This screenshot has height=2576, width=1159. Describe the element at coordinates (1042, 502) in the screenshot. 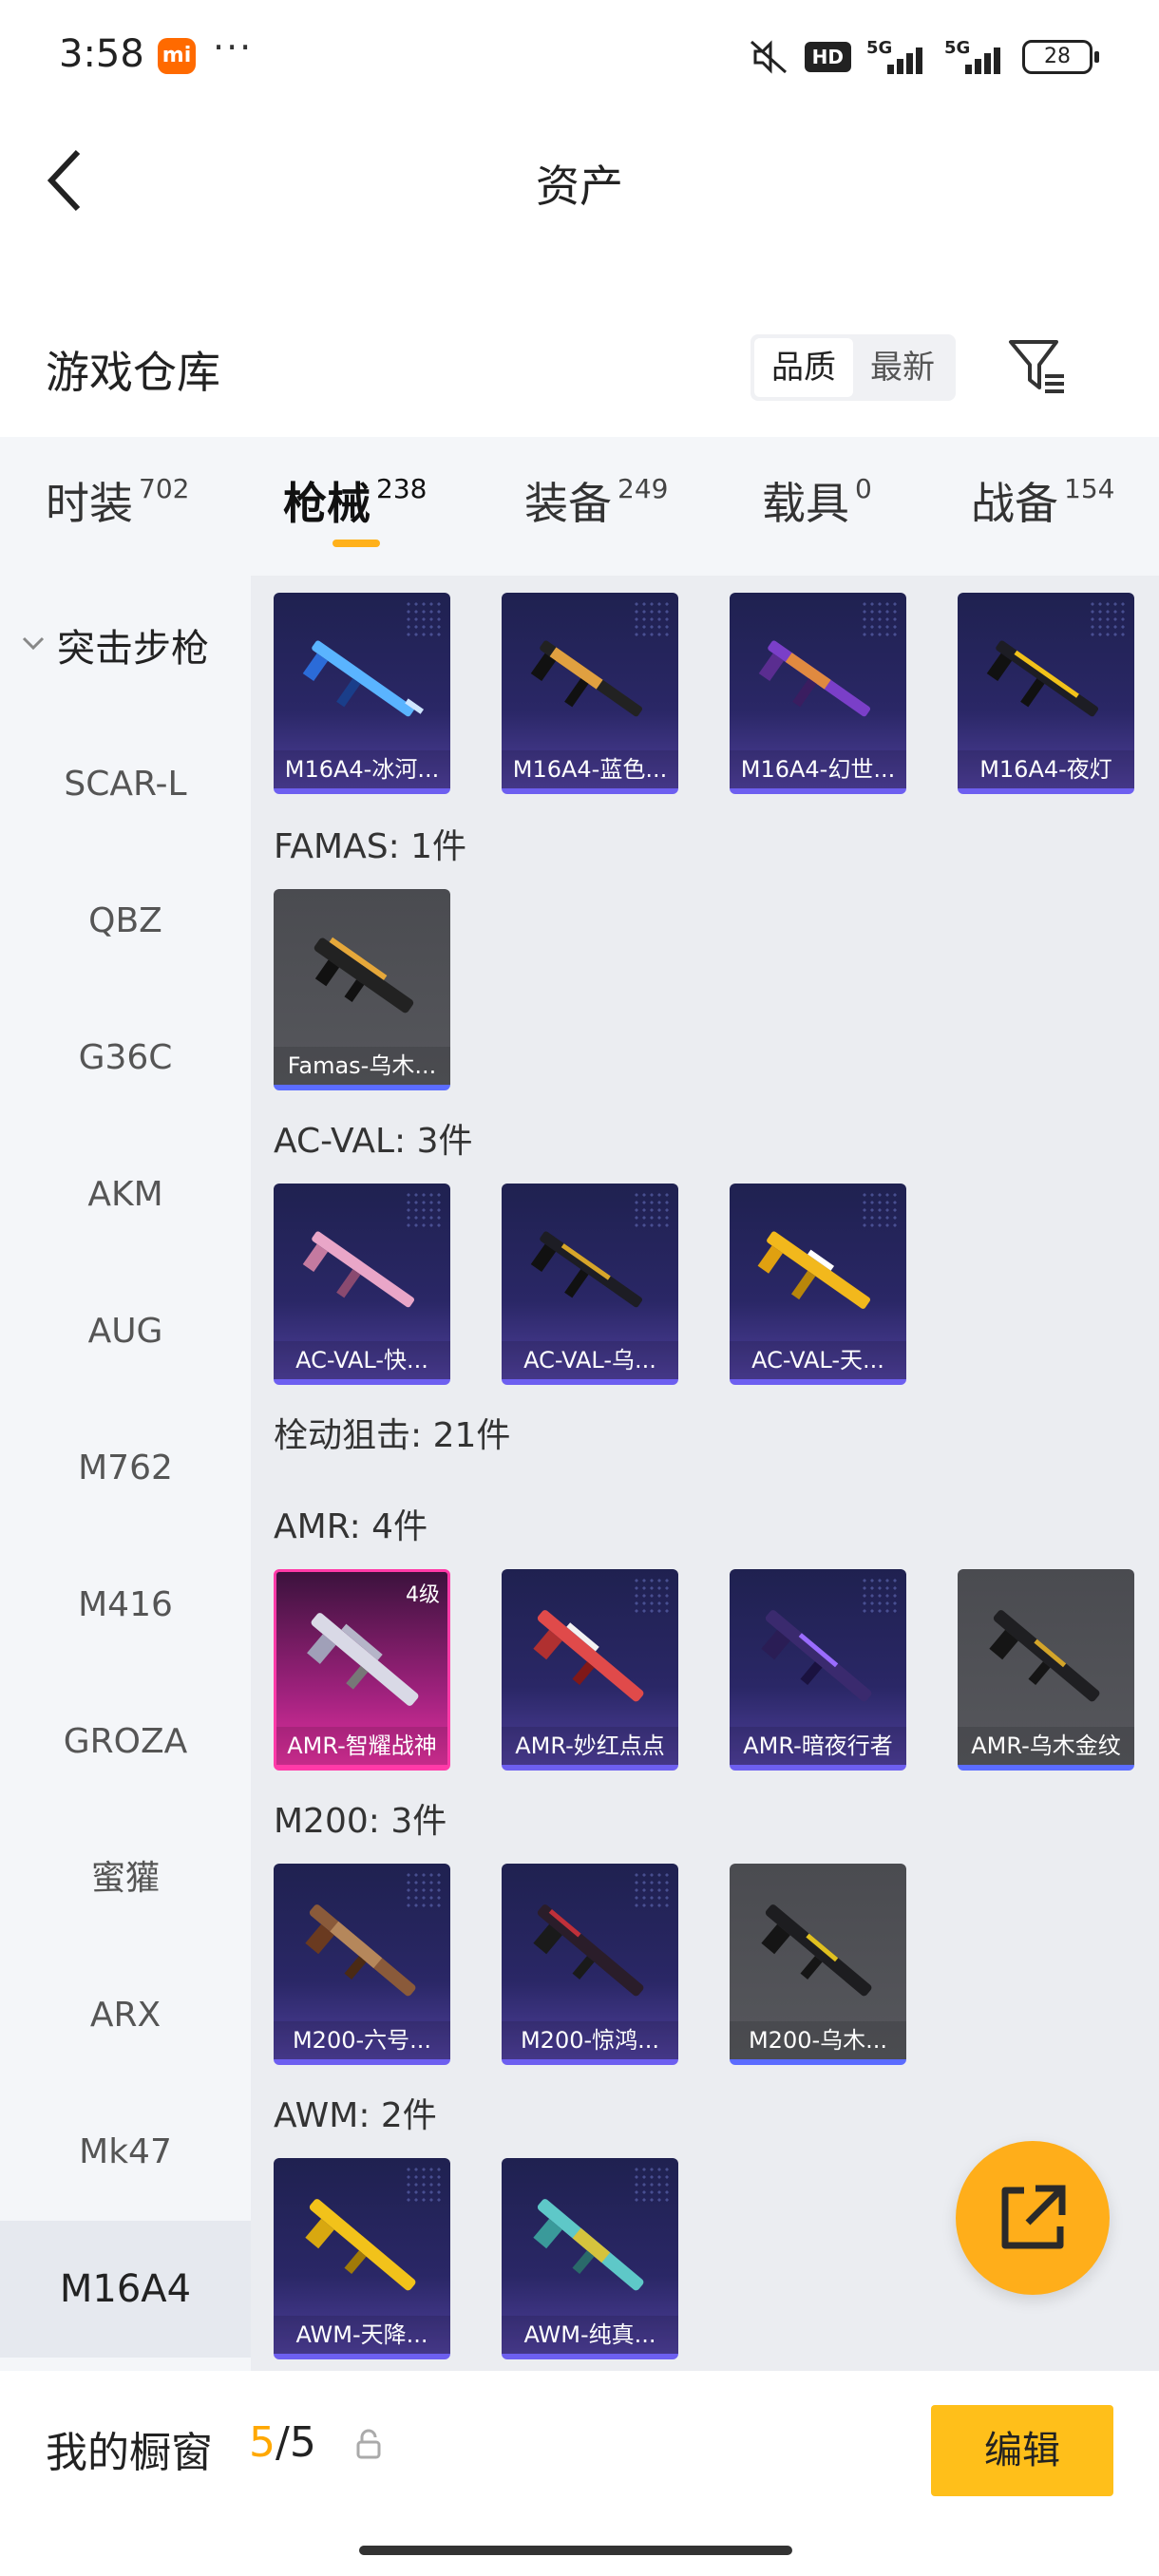

I see `tab-supplies: 战备 154` at that location.